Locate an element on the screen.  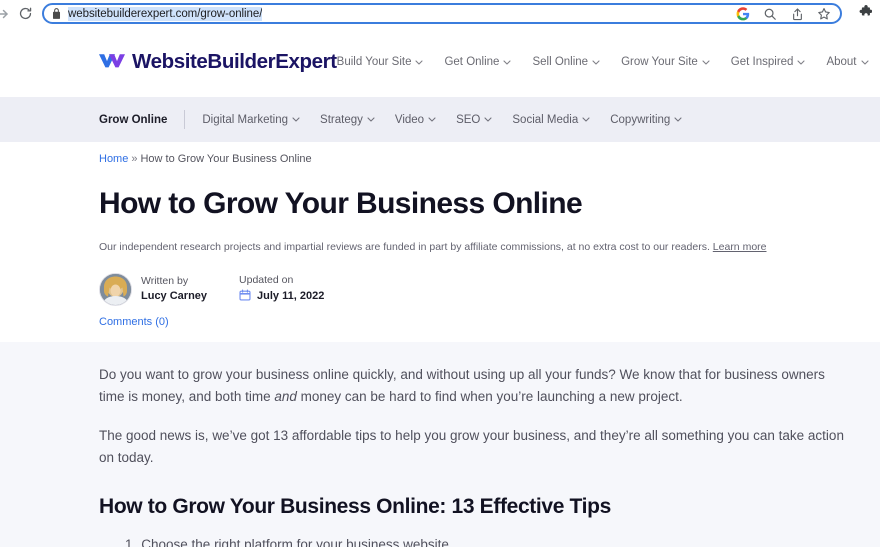
omnibox-actions is located at coordinates (778, 14).